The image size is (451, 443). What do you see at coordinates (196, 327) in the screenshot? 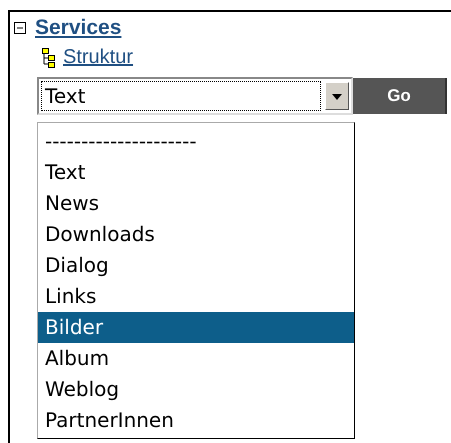
I see `dropdown-option: Bilder` at bounding box center [196, 327].